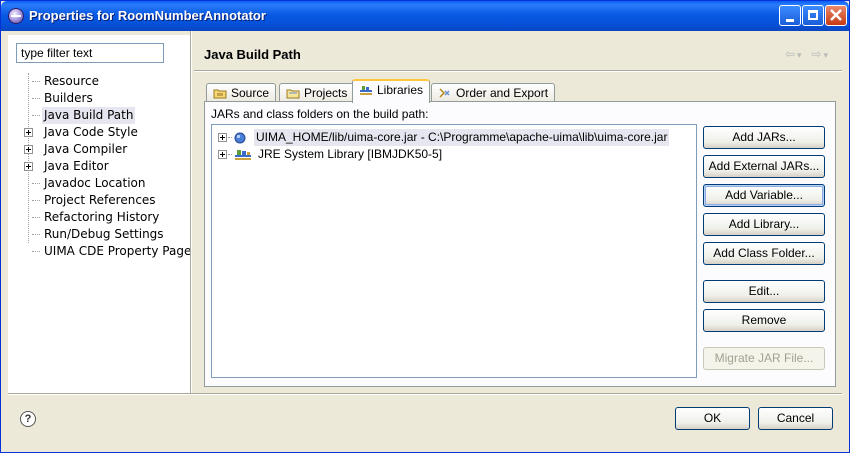 The image size is (850, 460). I want to click on close-icon, so click(836, 15).